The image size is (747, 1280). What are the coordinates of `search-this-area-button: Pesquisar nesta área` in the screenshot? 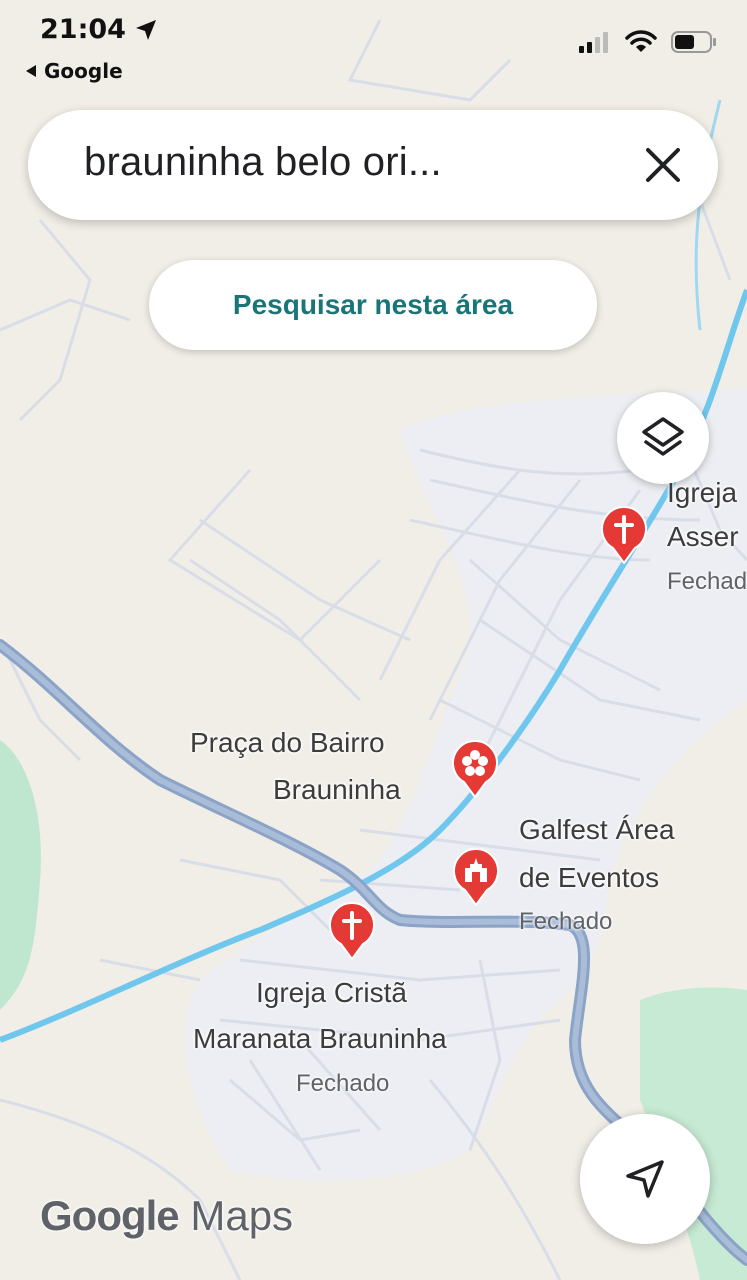 It's located at (373, 305).